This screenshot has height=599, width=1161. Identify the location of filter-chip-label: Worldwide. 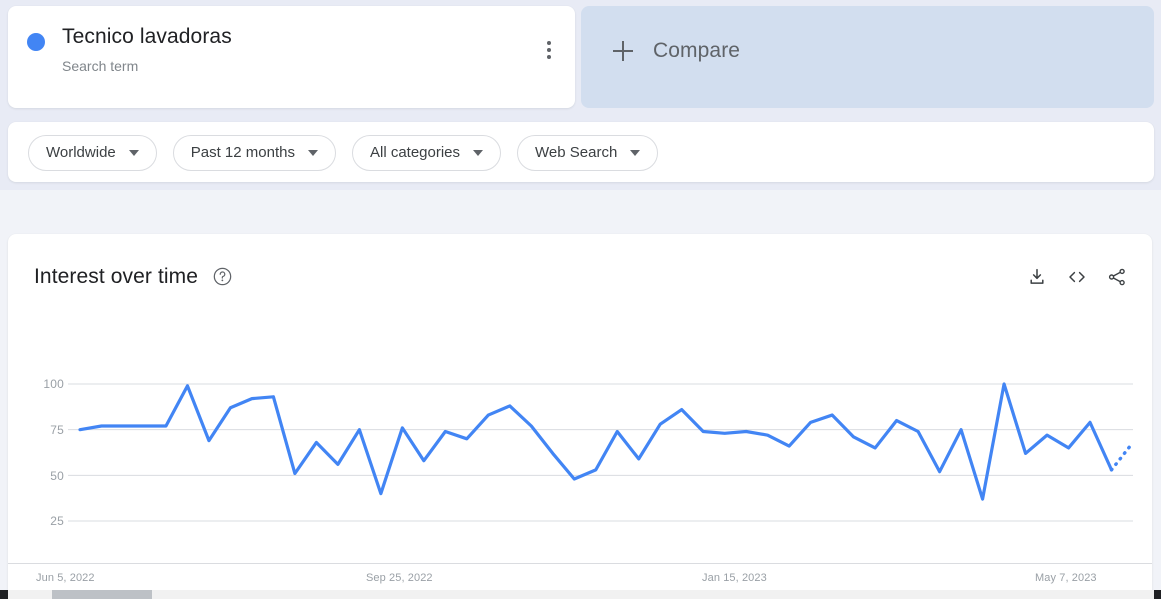
(81, 152).